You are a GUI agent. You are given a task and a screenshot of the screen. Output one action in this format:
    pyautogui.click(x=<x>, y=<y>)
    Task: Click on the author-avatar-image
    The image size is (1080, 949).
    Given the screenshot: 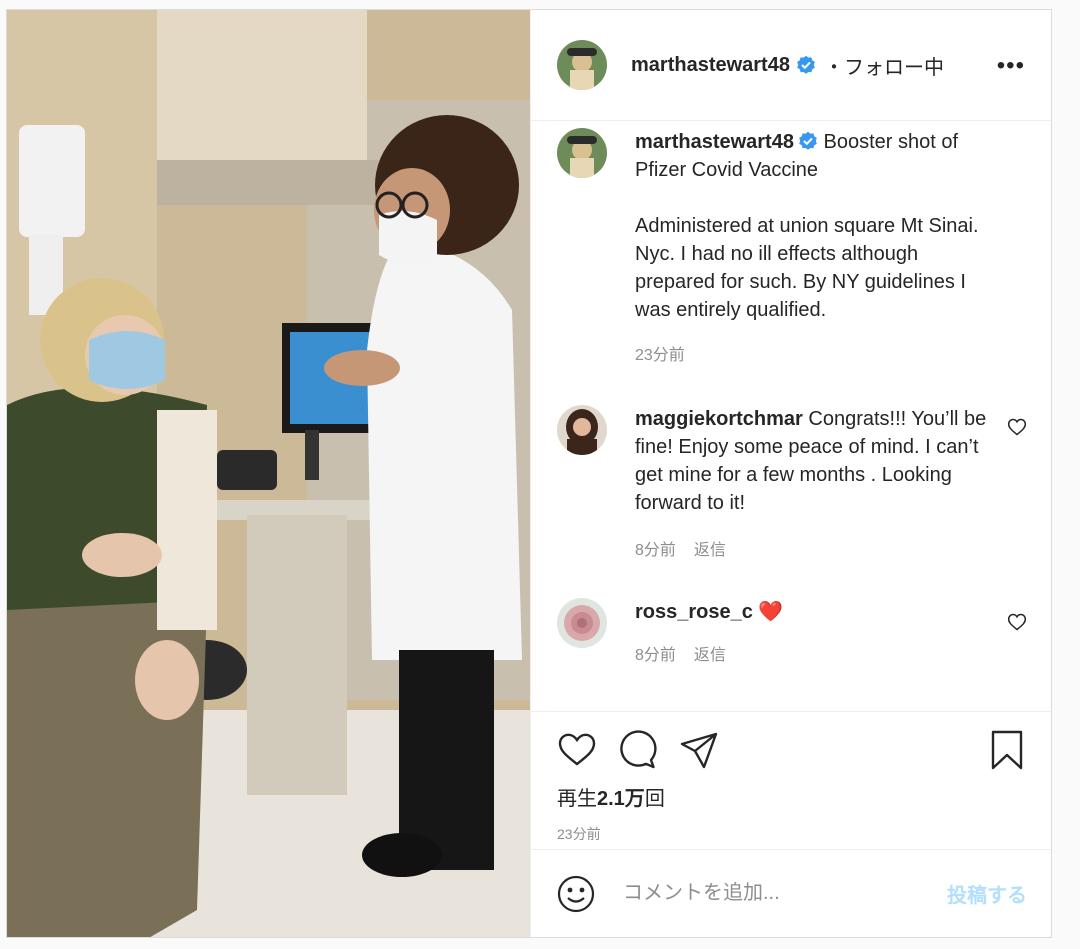 What is the action you would take?
    pyautogui.click(x=582, y=65)
    